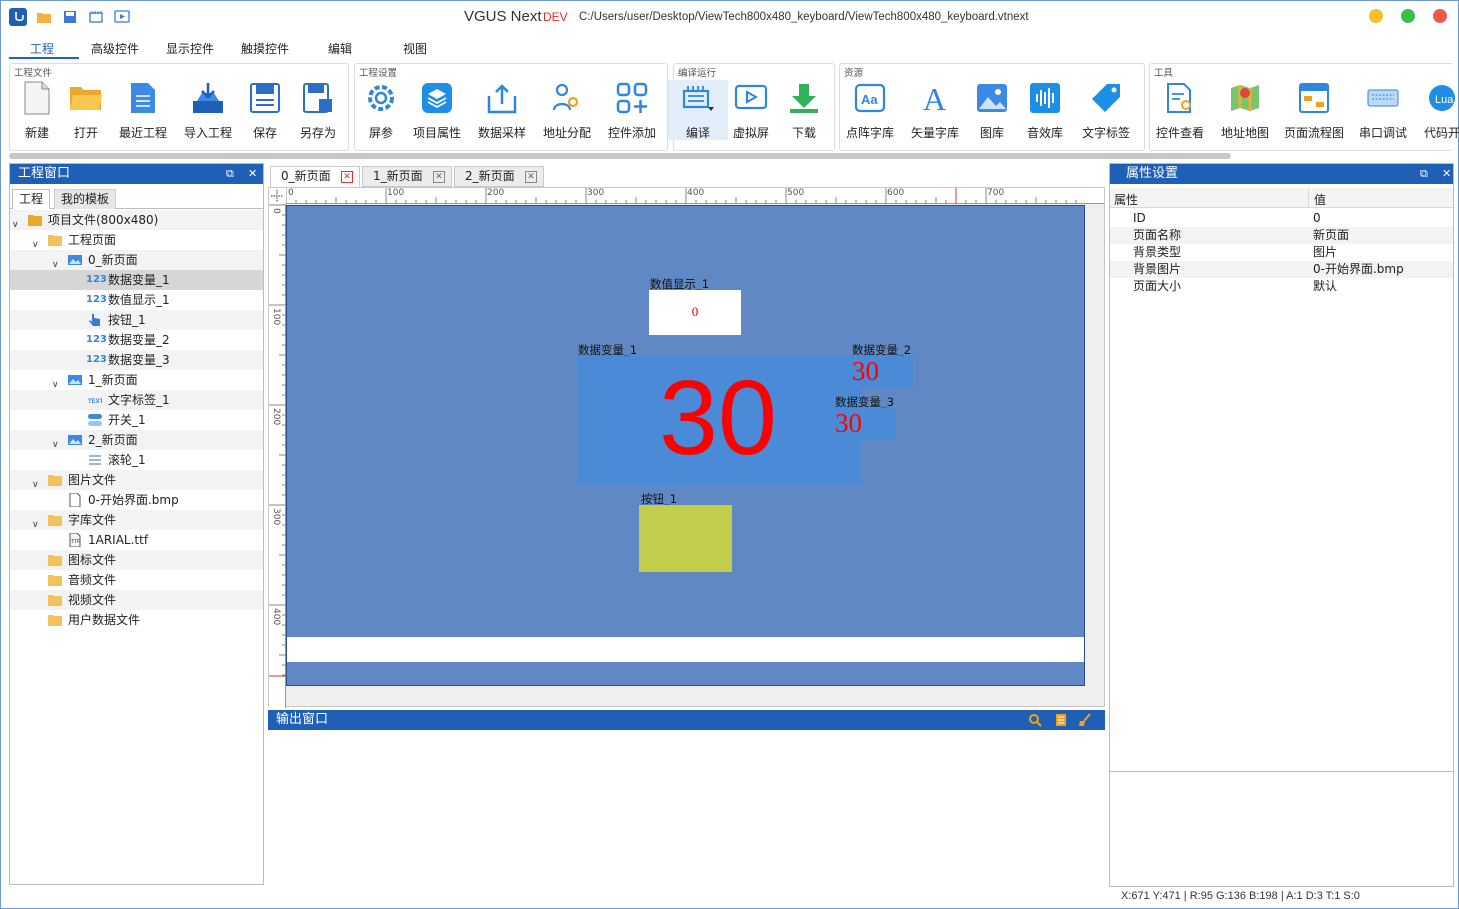 This screenshot has height=909, width=1459. I want to click on tree-item-data-var-1: 123 数据变量_1, so click(136, 280).